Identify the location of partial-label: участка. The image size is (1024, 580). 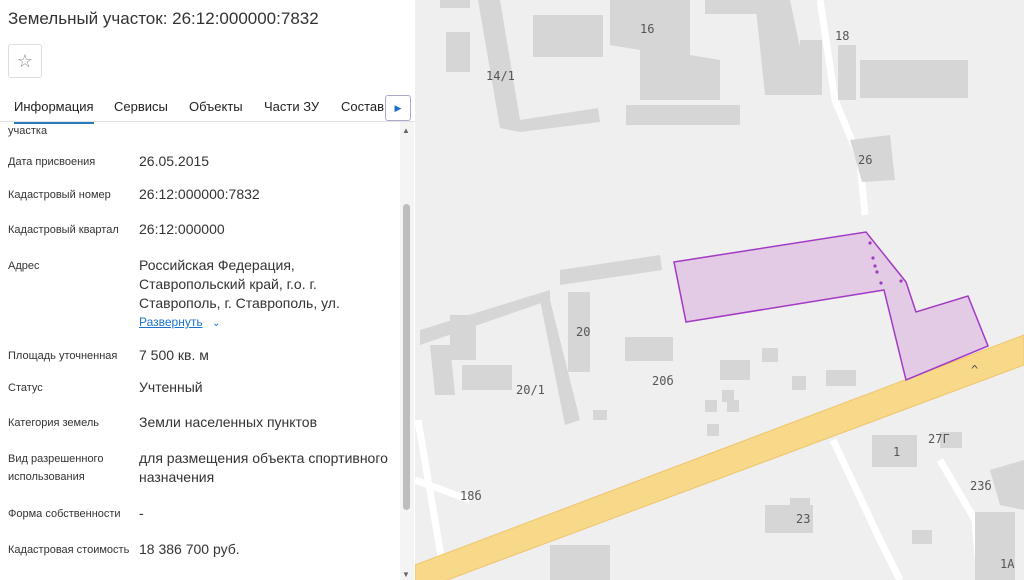
(28, 131).